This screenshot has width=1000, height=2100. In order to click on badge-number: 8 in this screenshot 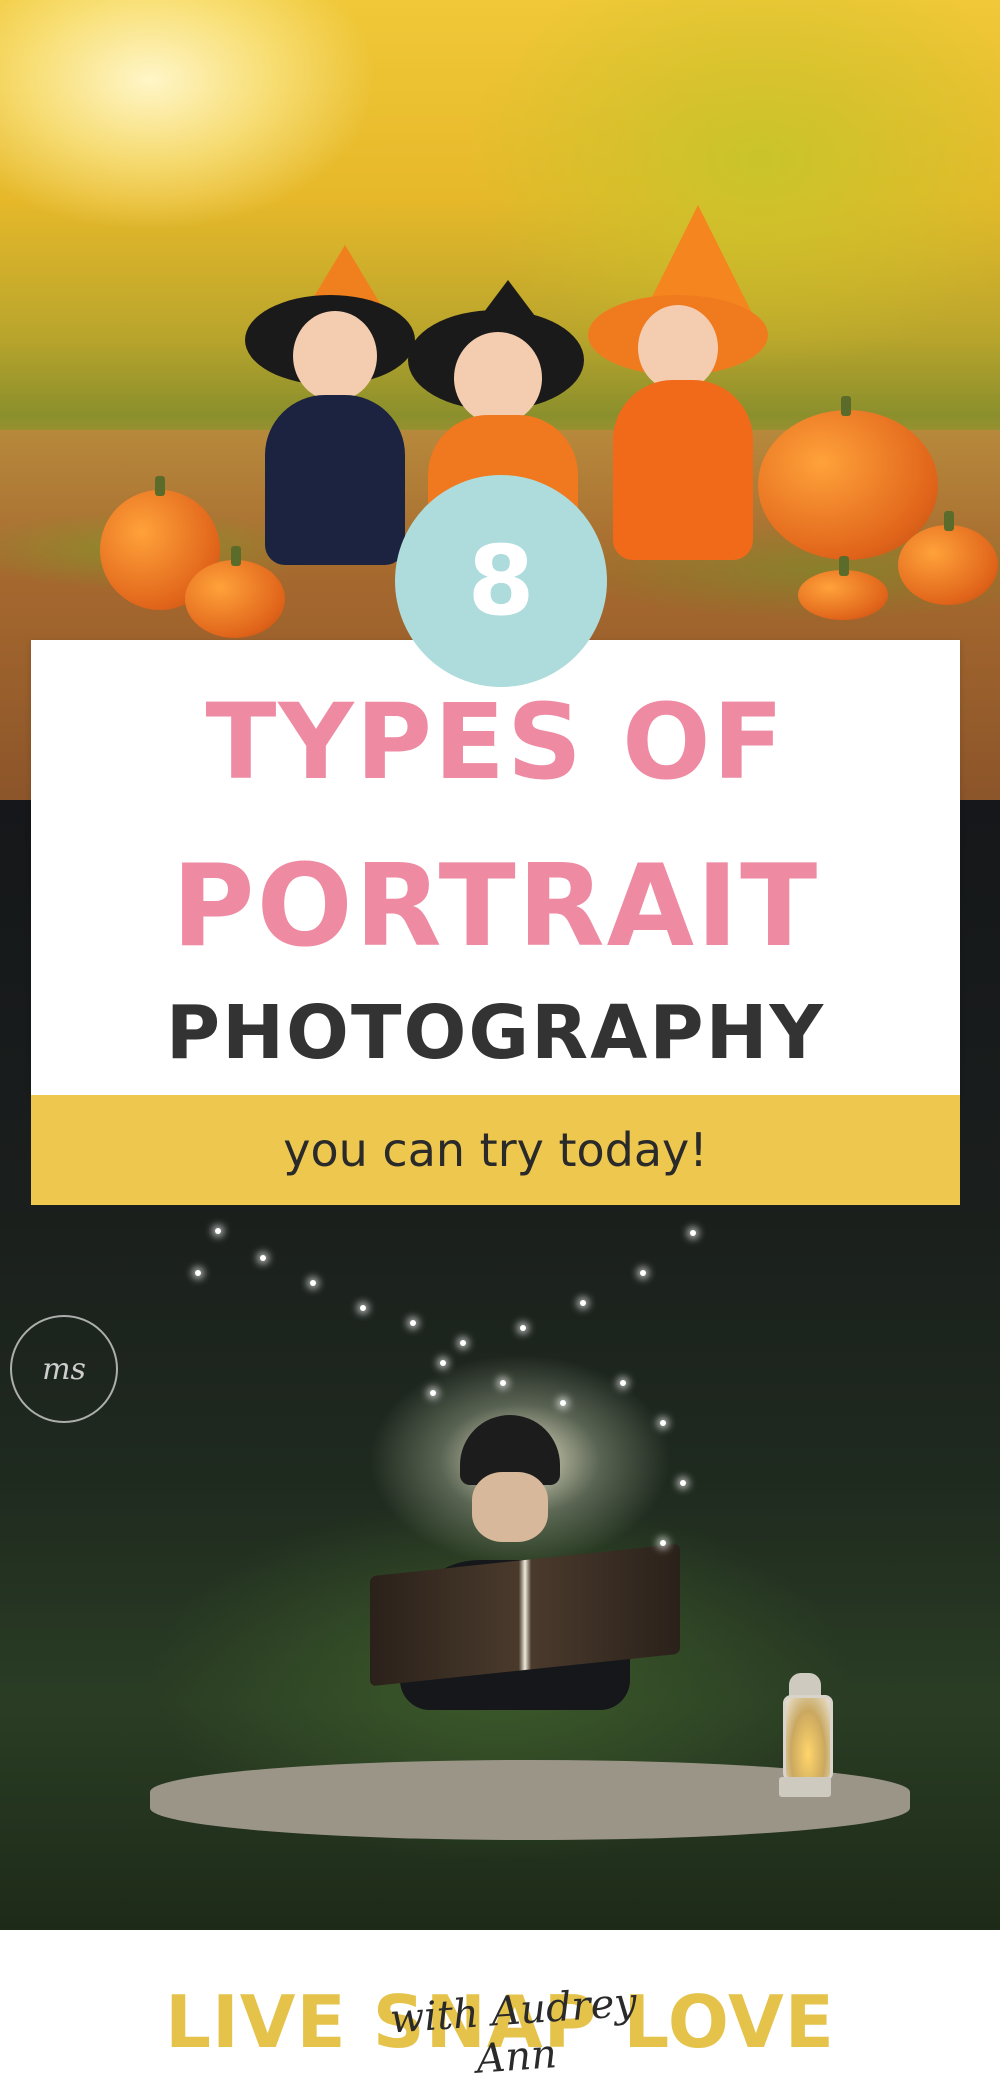, I will do `click(501, 581)`.